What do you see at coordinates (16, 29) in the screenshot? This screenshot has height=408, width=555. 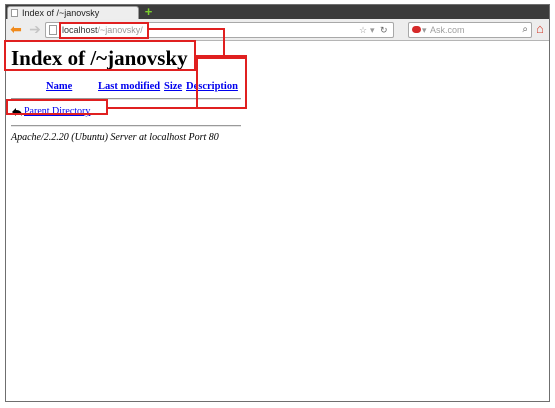 I see `back-button: ⬅` at bounding box center [16, 29].